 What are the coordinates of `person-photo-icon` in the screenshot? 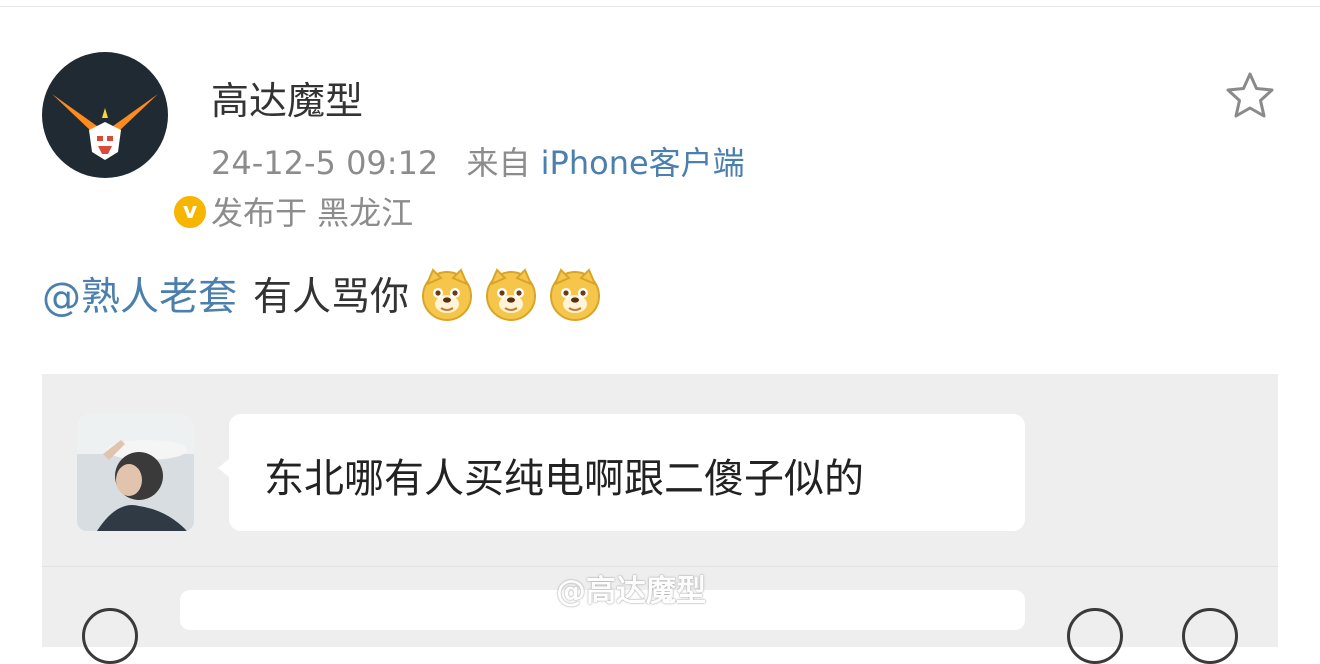 It's located at (135, 472).